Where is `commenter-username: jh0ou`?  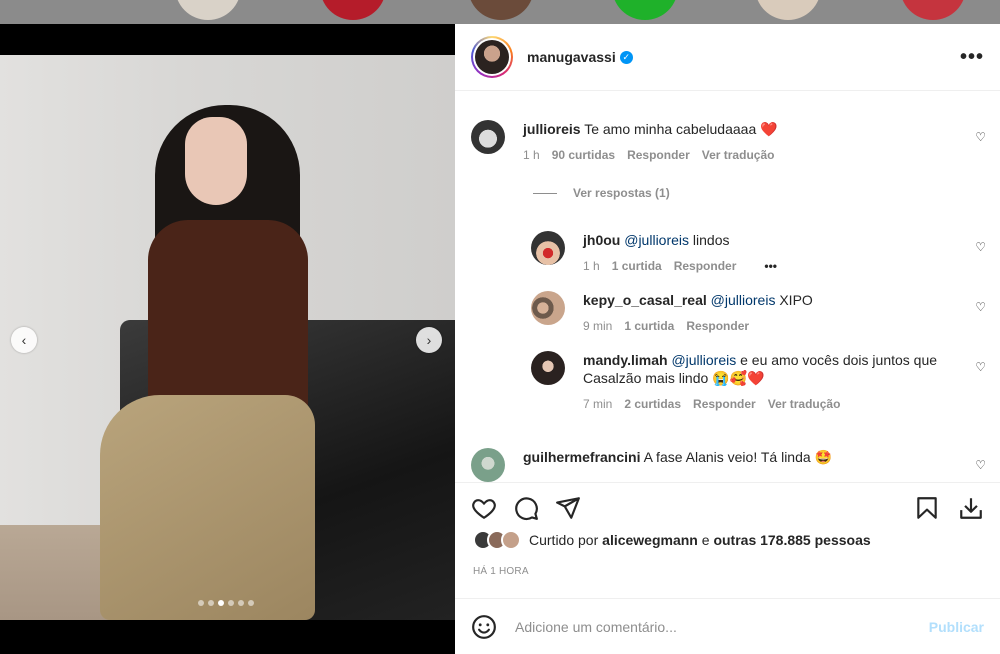
commenter-username: jh0ou is located at coordinates (601, 240).